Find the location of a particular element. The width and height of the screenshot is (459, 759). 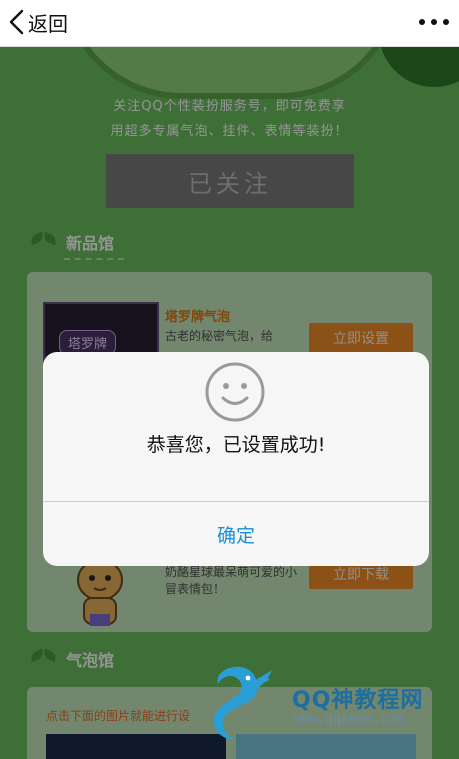

dragon-logo-icon is located at coordinates (242, 703).